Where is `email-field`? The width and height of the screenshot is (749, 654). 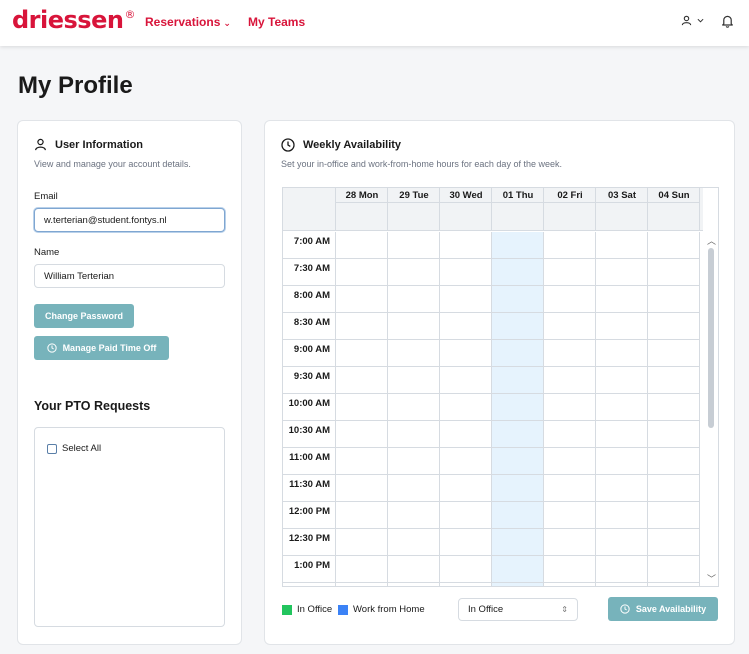
email-field is located at coordinates (129, 220).